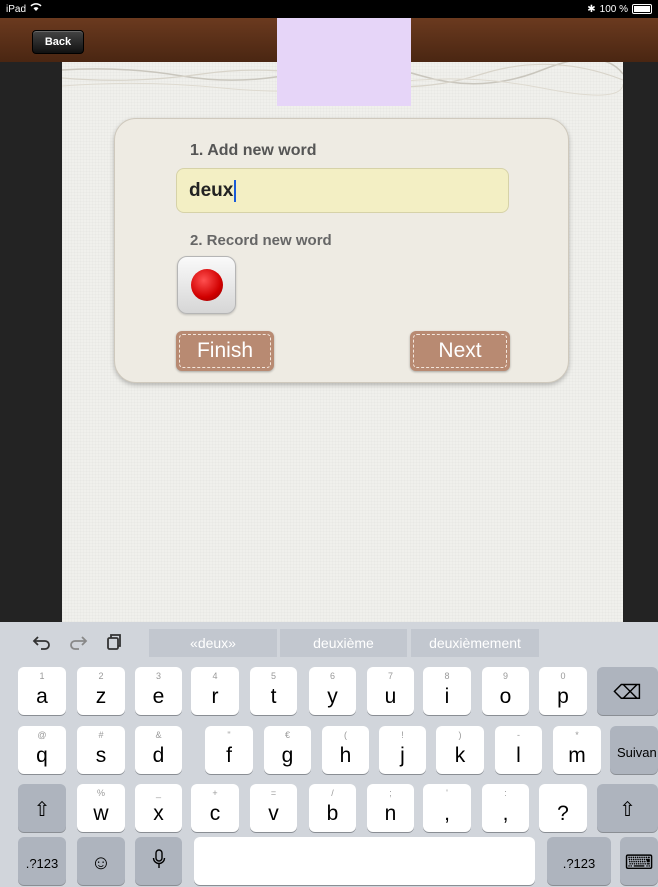  I want to click on delete-key: ⌫, so click(627, 691).